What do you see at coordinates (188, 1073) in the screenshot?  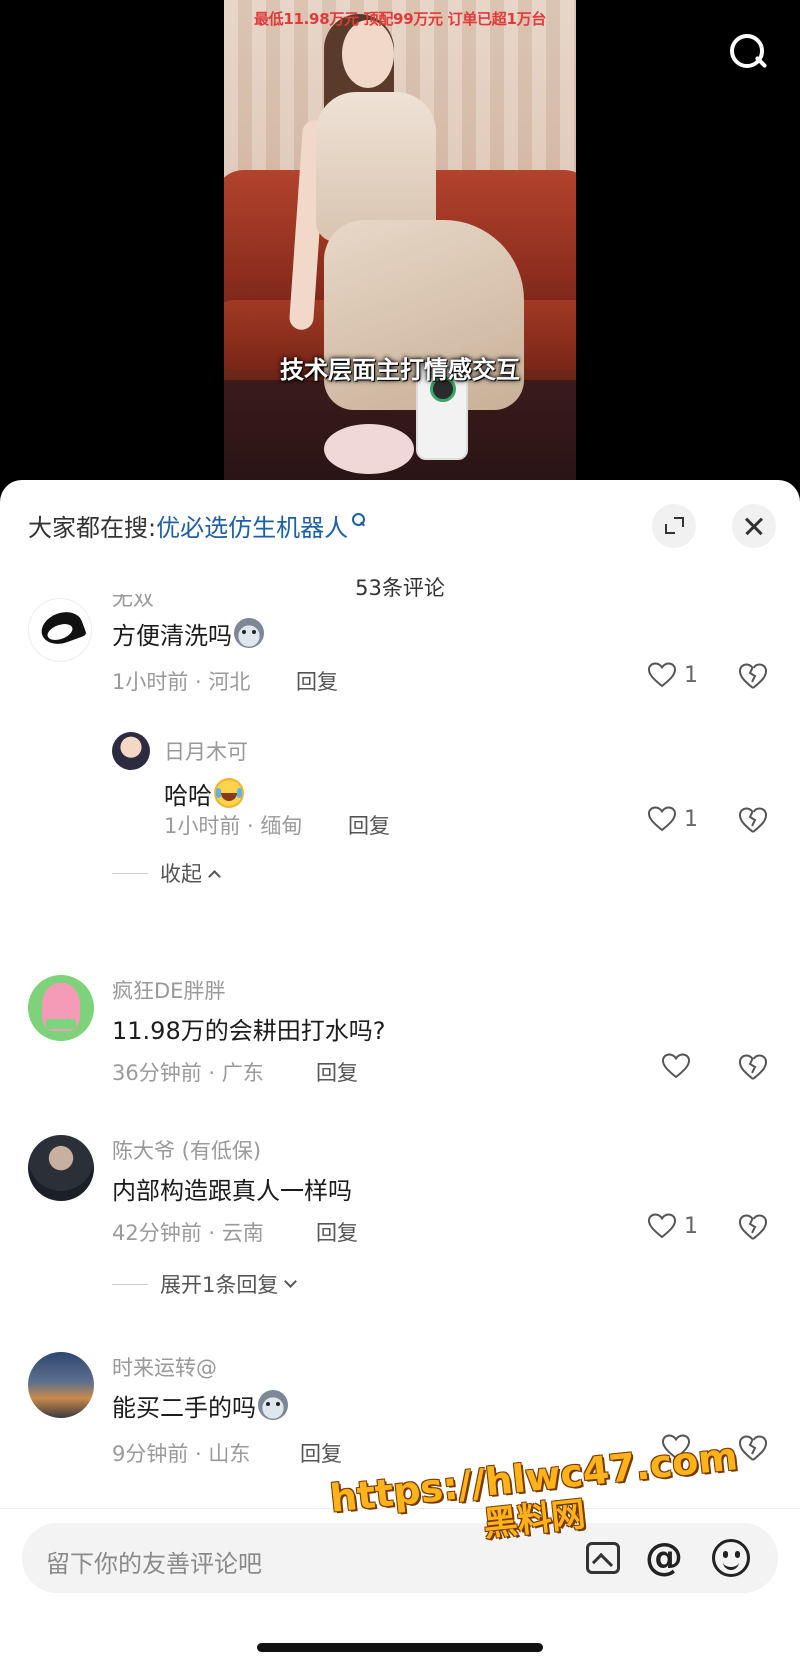 I see `comment-meta: 36分钟前 · 广东` at bounding box center [188, 1073].